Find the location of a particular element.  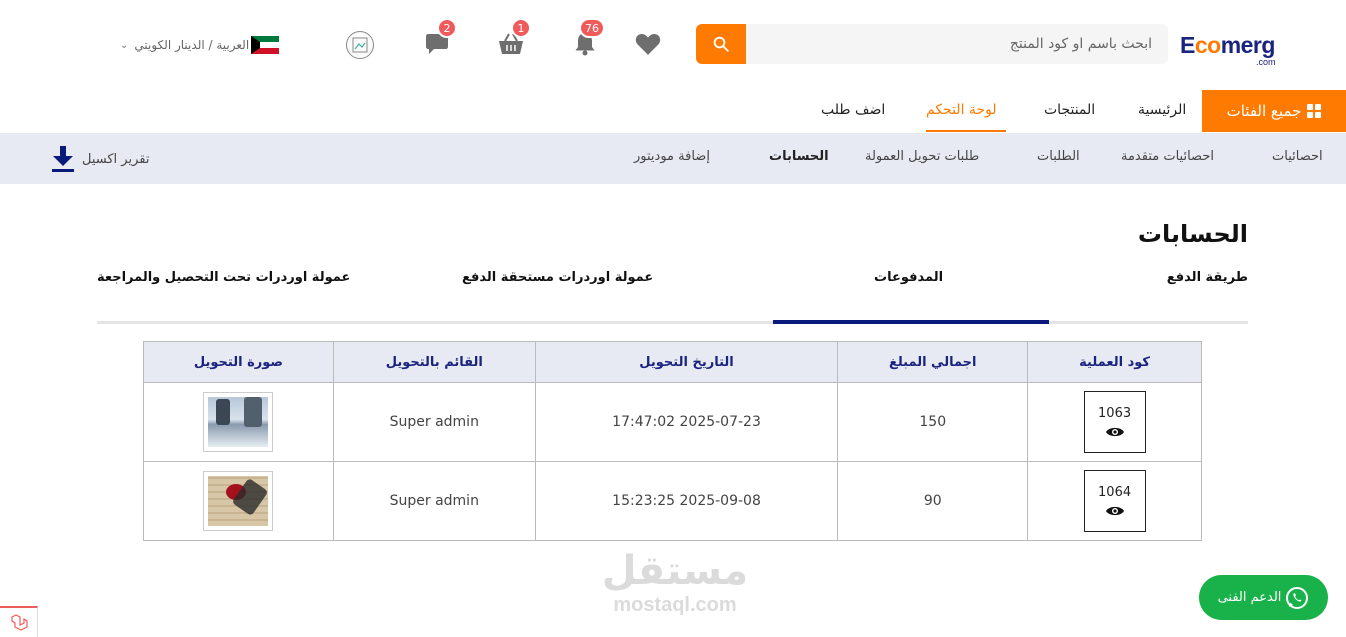

logo-domain: .com is located at coordinates (1266, 62).